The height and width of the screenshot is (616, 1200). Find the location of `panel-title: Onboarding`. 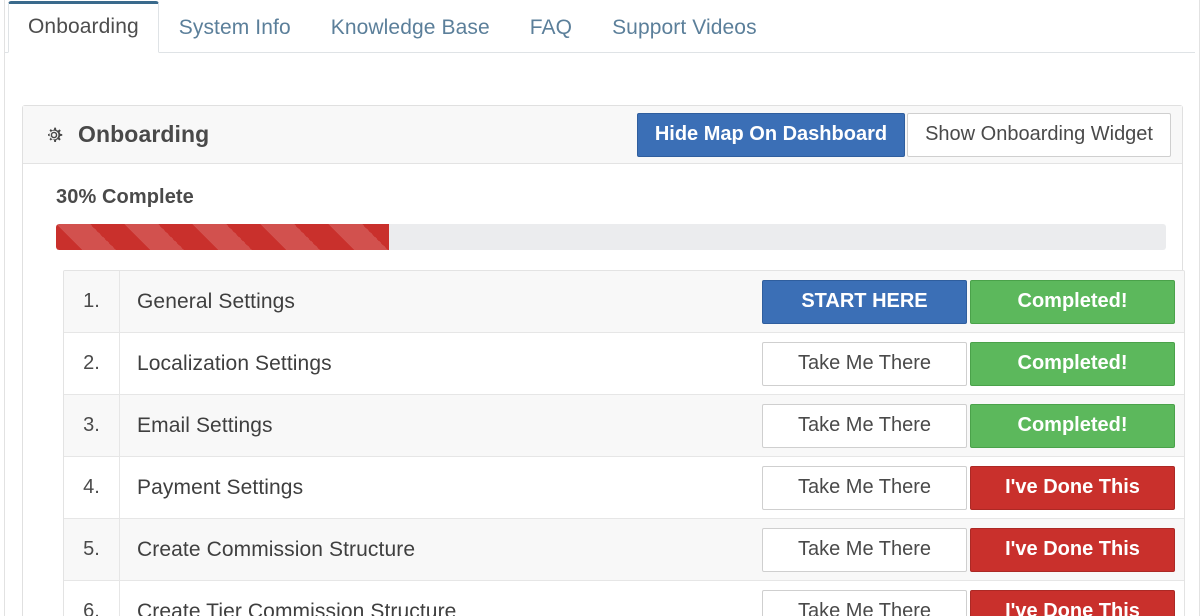

panel-title: Onboarding is located at coordinates (126, 134).